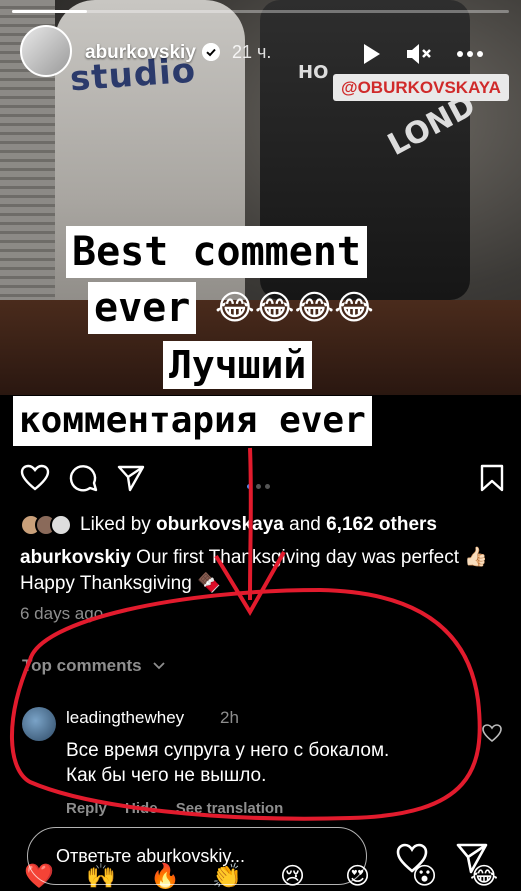  Describe the element at coordinates (82, 665) in the screenshot. I see `top-comments-label: Top comments` at that location.